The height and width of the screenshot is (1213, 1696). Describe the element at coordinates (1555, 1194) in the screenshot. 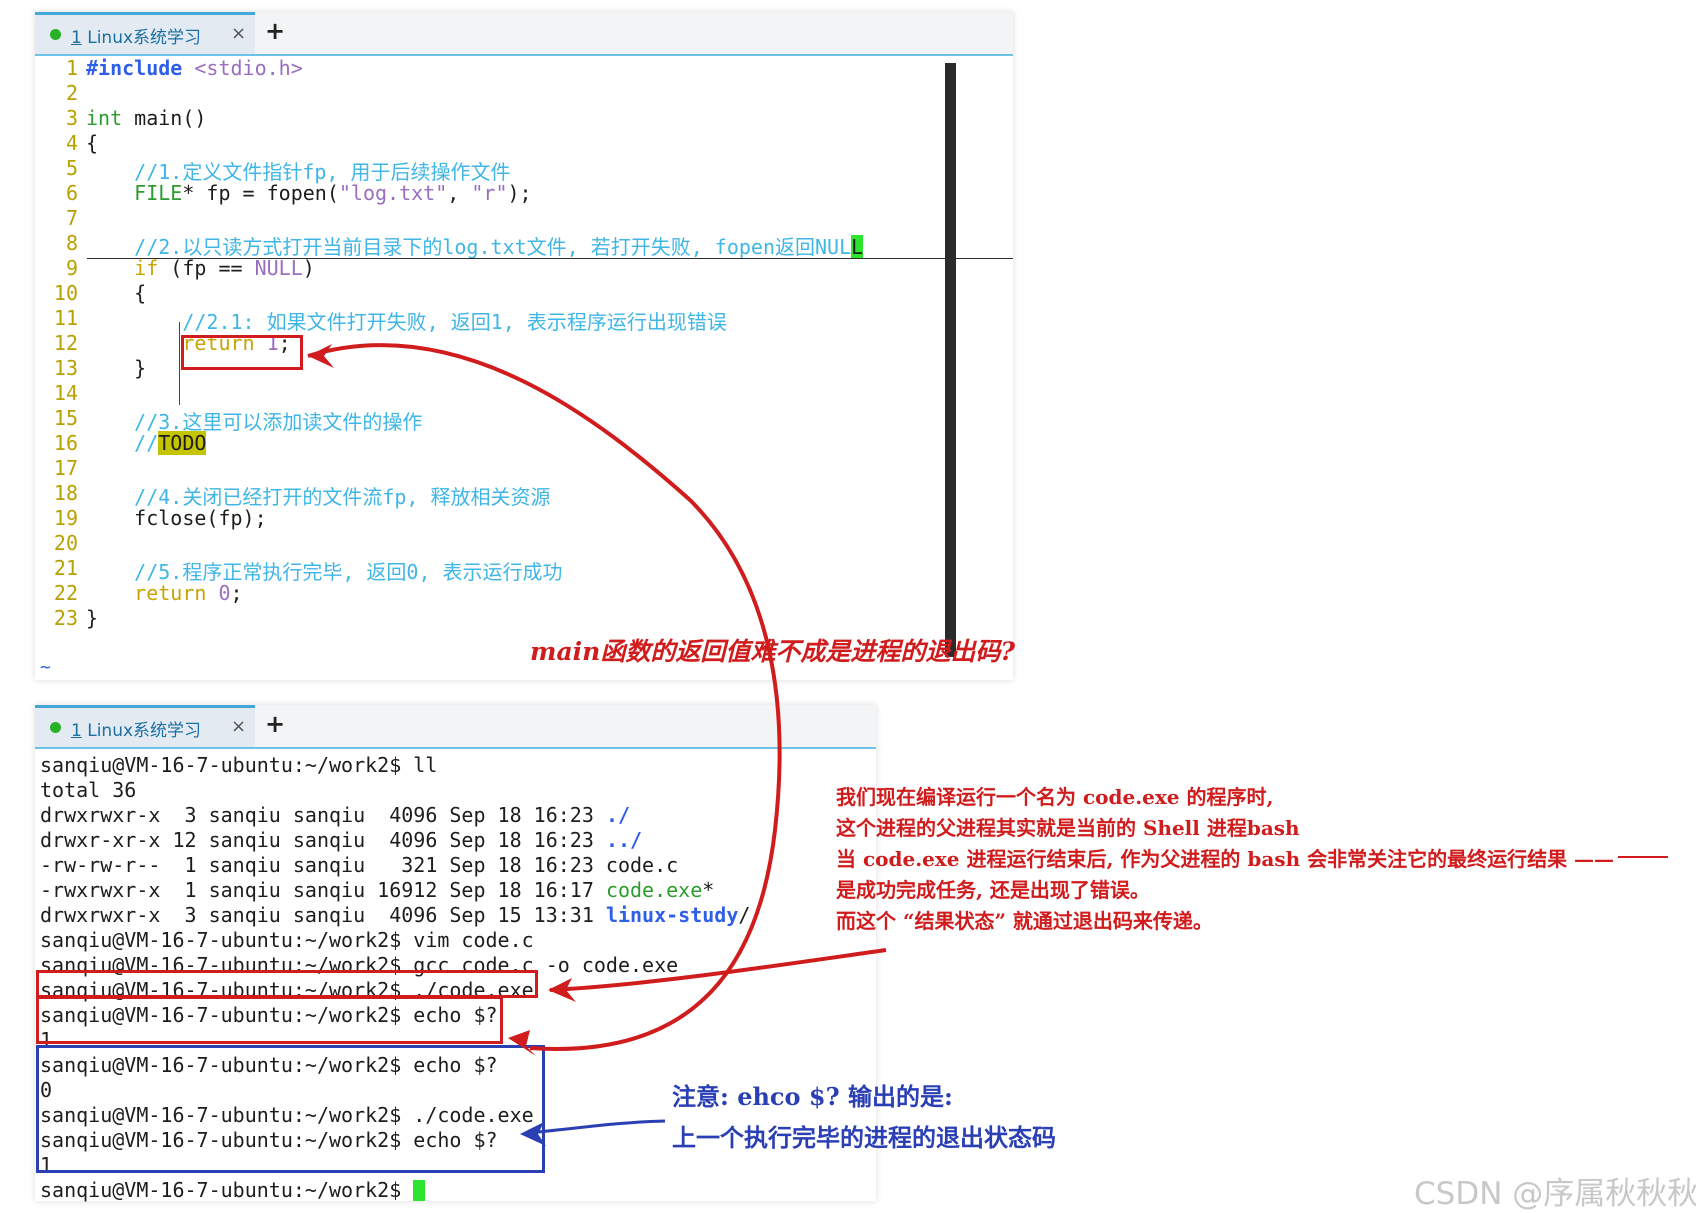

I see `watermark: CSDN @序属秋秋秋` at that location.